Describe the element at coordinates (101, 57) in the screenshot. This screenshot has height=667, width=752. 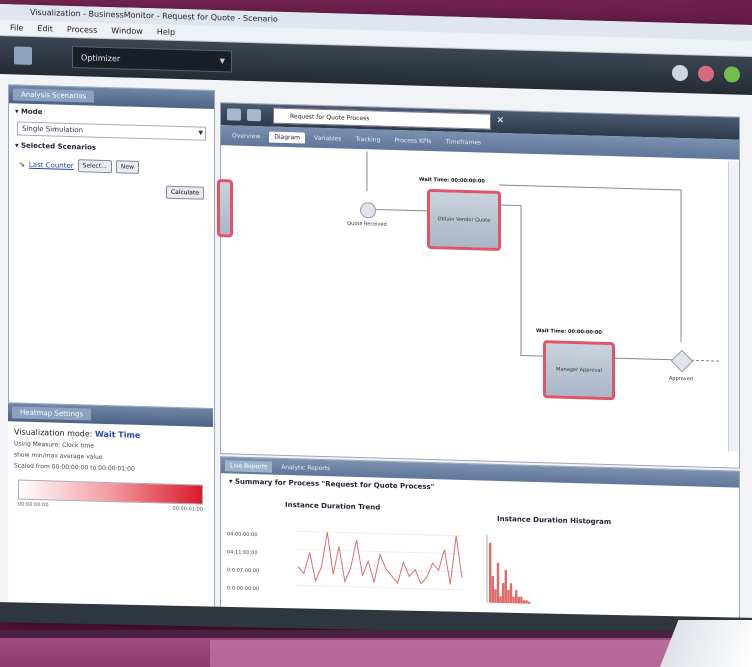
I see `perspective-label: Optimizer` at that location.